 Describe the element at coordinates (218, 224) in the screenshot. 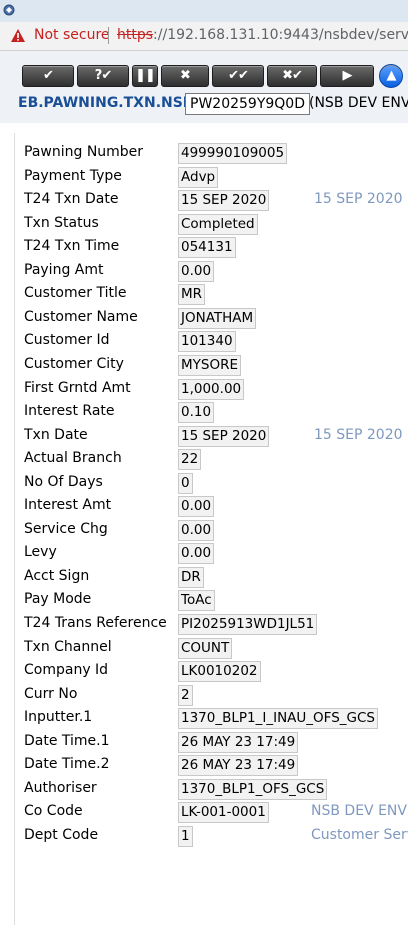

I see `field-value: Completed` at that location.